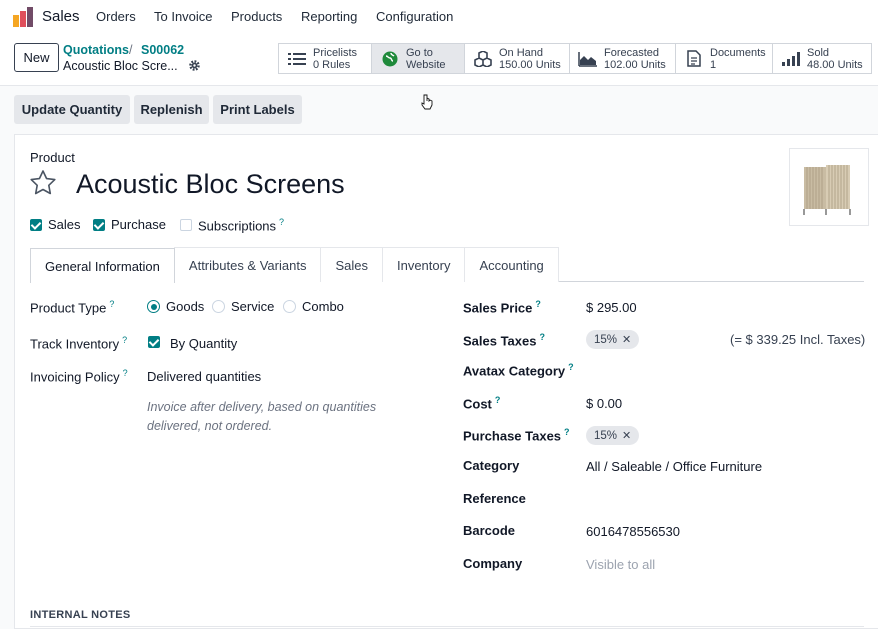 Image resolution: width=878 pixels, height=629 pixels. Describe the element at coordinates (96, 50) in the screenshot. I see `breadcrumb-quotations: Quotations` at that location.